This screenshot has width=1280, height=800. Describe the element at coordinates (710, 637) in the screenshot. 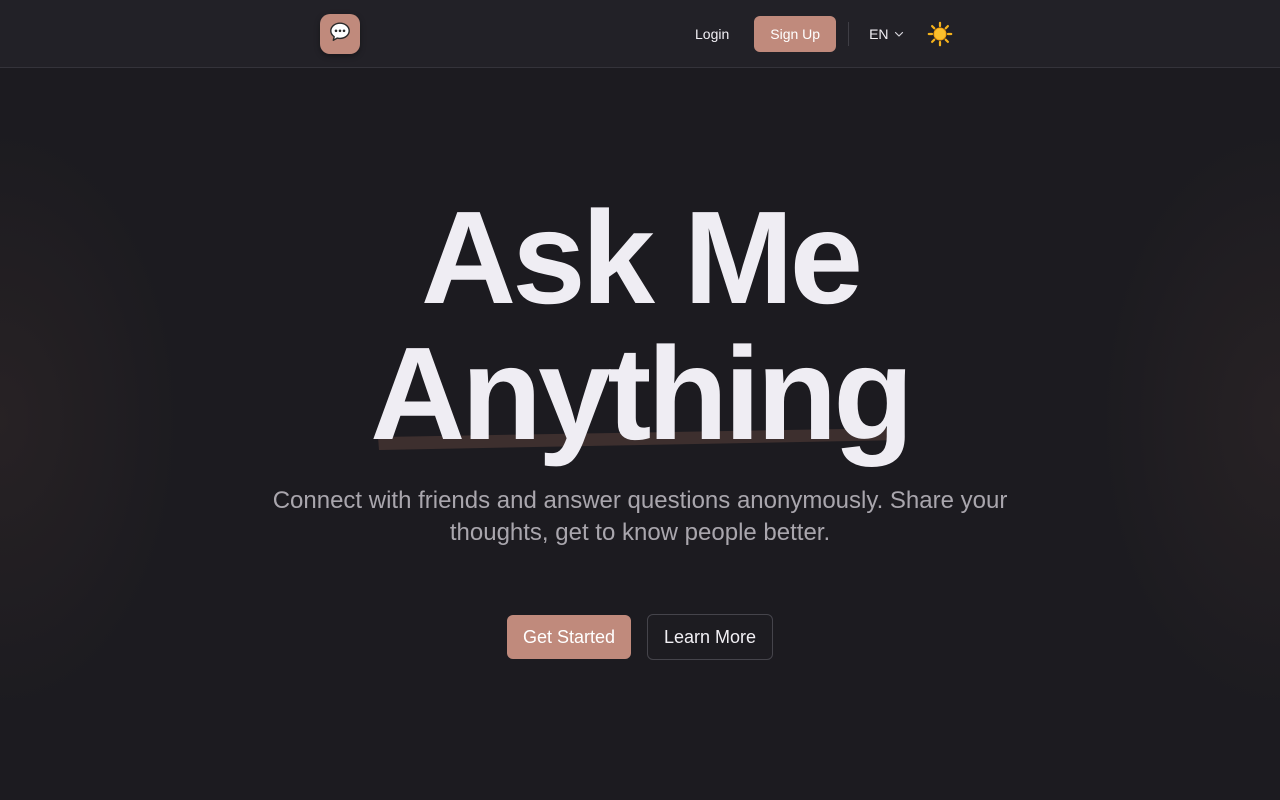

I see `learn-more-button: Learn More` at that location.